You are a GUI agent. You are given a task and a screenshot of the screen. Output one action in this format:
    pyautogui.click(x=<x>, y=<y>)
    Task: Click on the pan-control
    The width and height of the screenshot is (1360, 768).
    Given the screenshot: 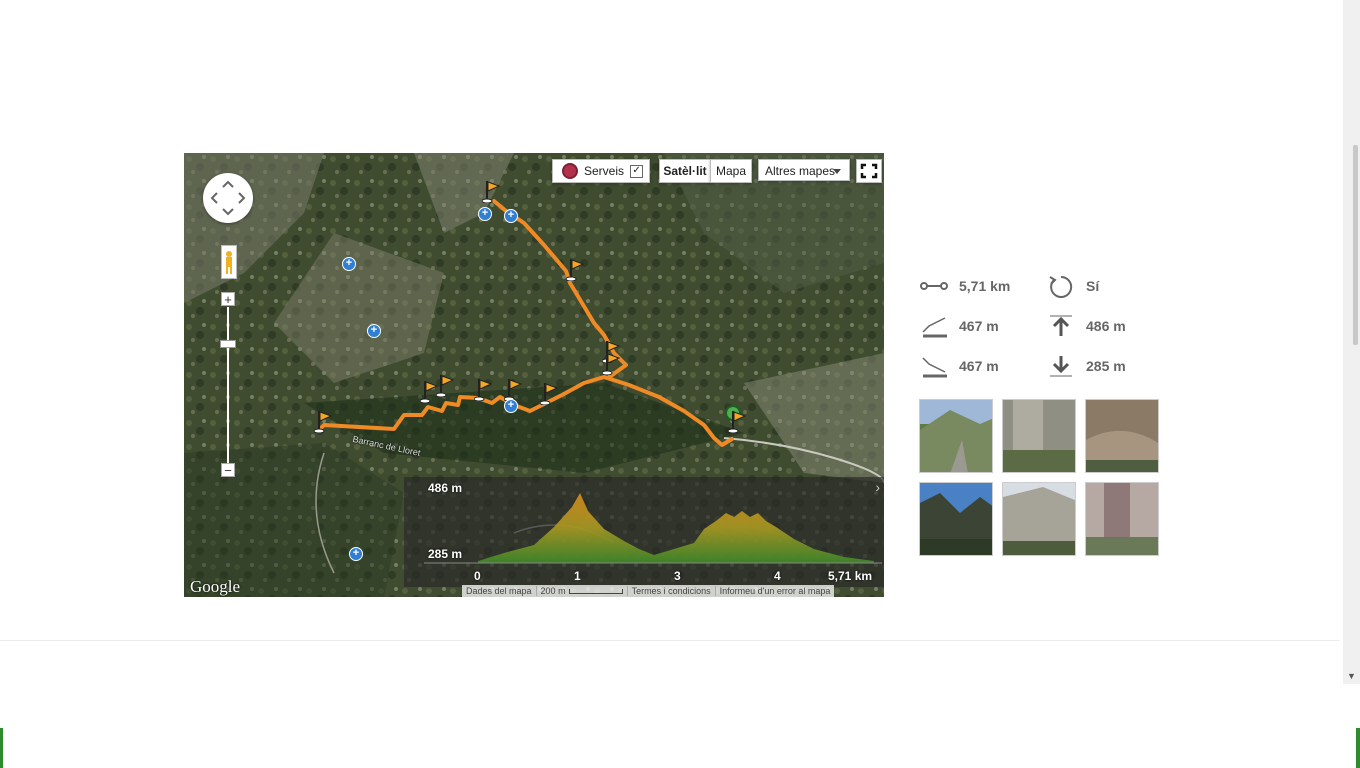 What is the action you would take?
    pyautogui.click(x=228, y=198)
    